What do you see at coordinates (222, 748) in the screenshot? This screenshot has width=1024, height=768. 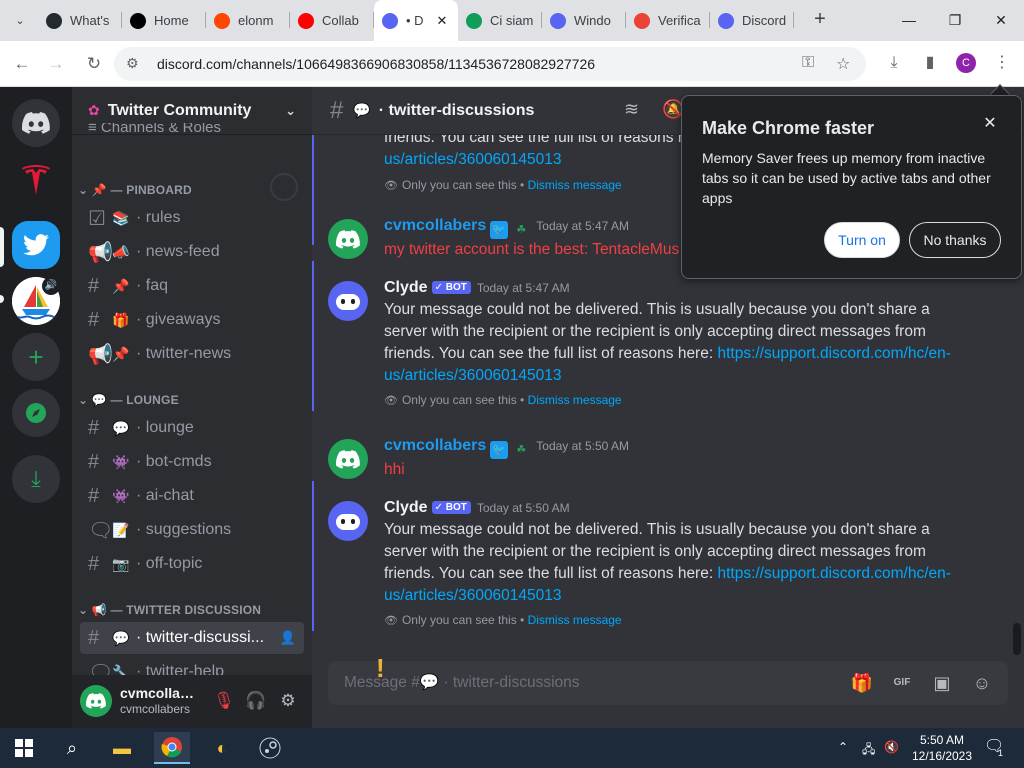 I see `game-app-icon: ◐` at bounding box center [222, 748].